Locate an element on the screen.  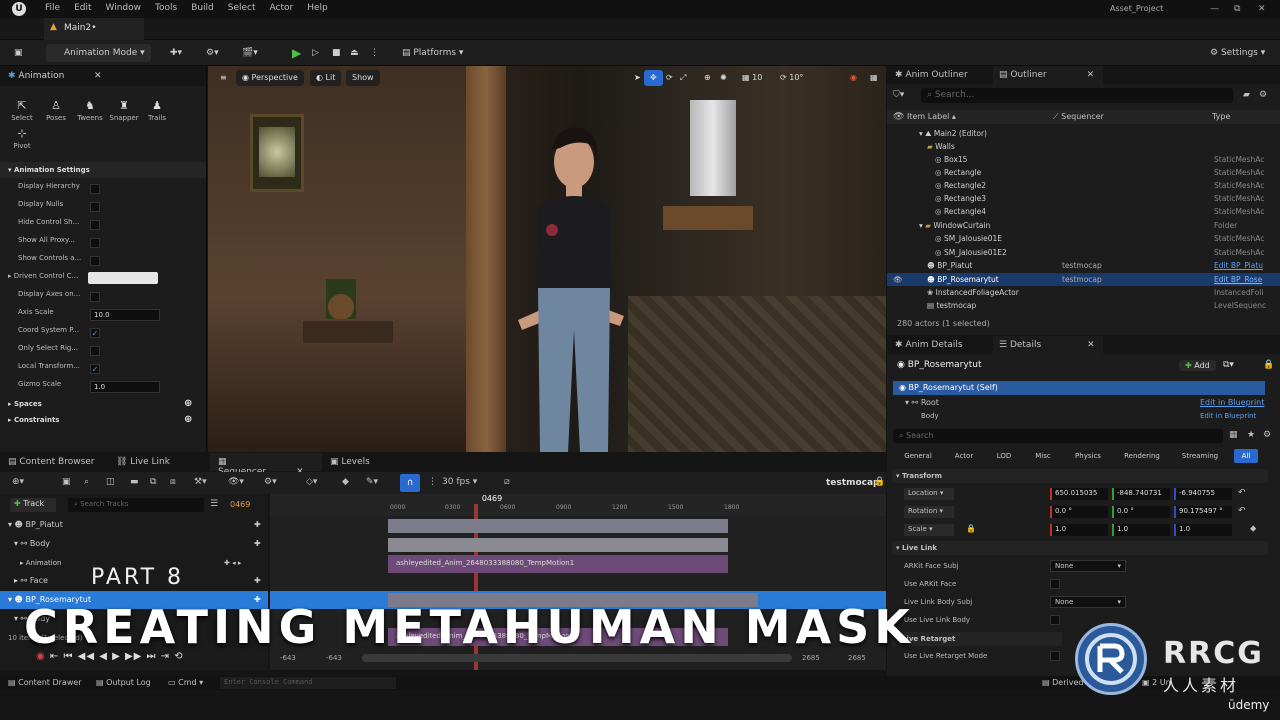
filter-actor: Actor is located at coordinates (964, 456).